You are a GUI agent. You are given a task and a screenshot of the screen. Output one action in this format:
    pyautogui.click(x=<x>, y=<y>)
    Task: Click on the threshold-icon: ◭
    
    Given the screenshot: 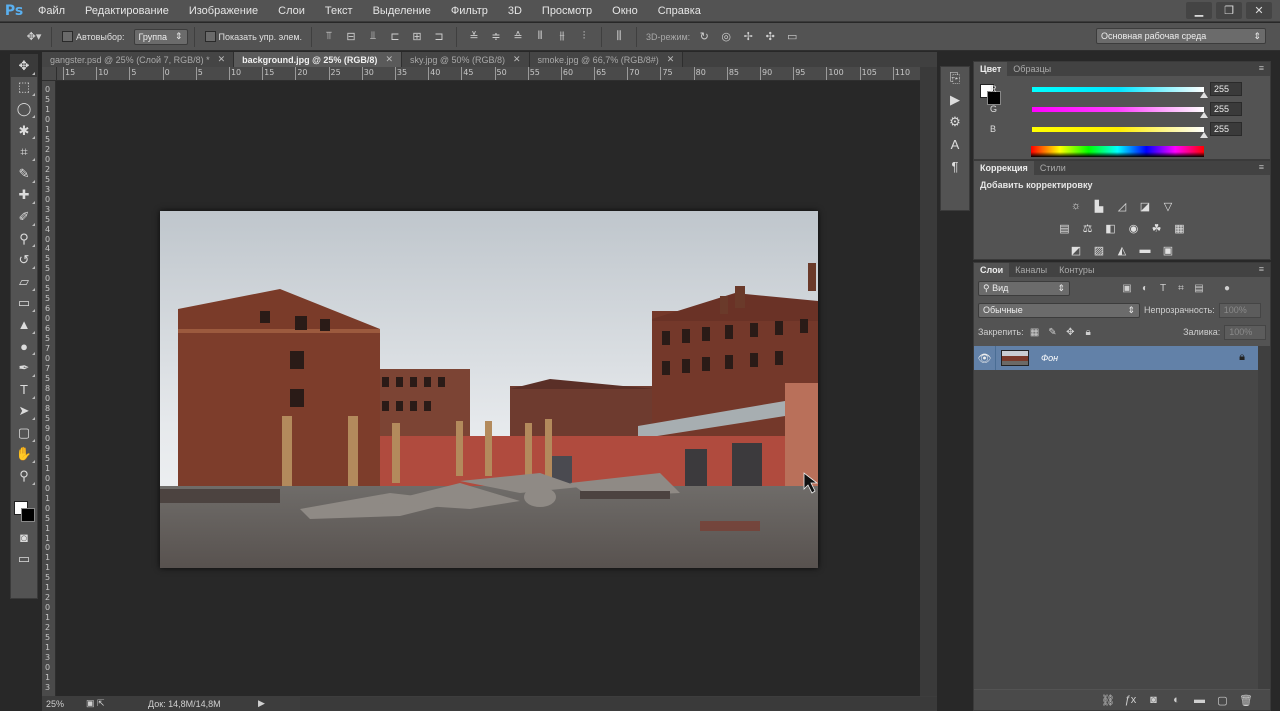 What is the action you would take?
    pyautogui.click(x=1122, y=250)
    